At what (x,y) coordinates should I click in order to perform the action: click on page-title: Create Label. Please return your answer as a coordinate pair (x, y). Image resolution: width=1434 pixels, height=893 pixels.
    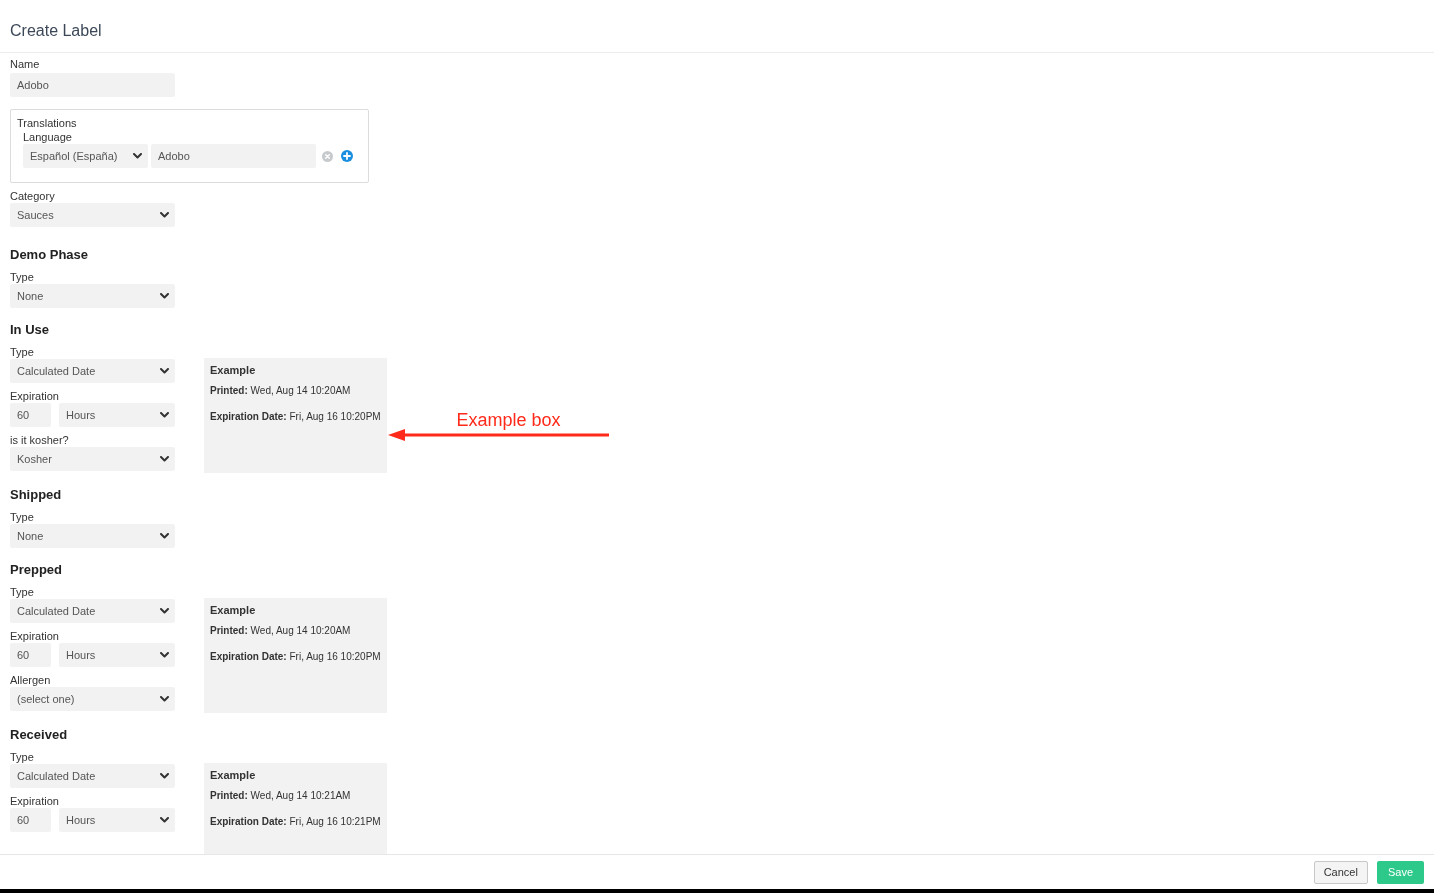
    Looking at the image, I should click on (56, 31).